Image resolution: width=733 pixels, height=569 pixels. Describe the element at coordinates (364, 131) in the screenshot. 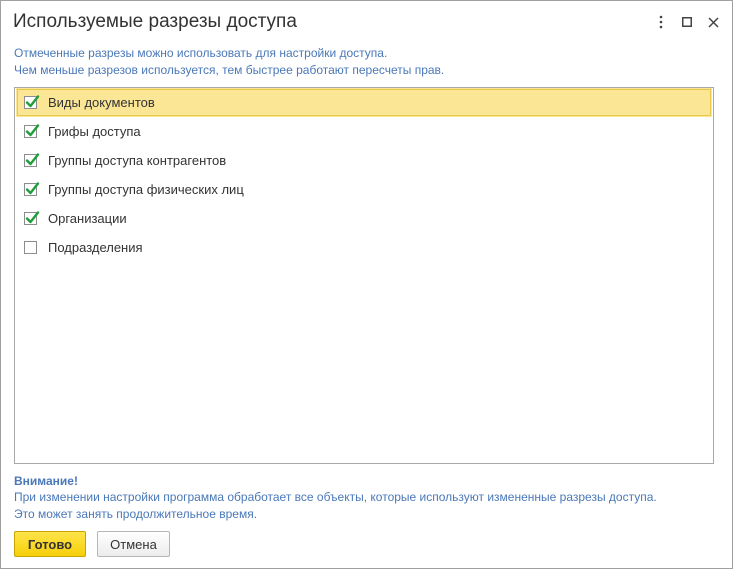

I see `list-item: Грифы доступа` at that location.